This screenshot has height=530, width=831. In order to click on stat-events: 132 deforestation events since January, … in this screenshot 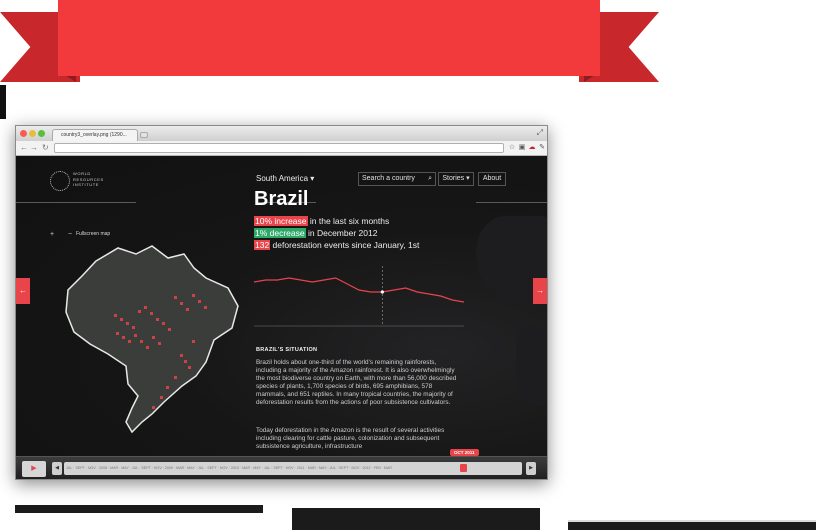, I will do `click(336, 245)`.